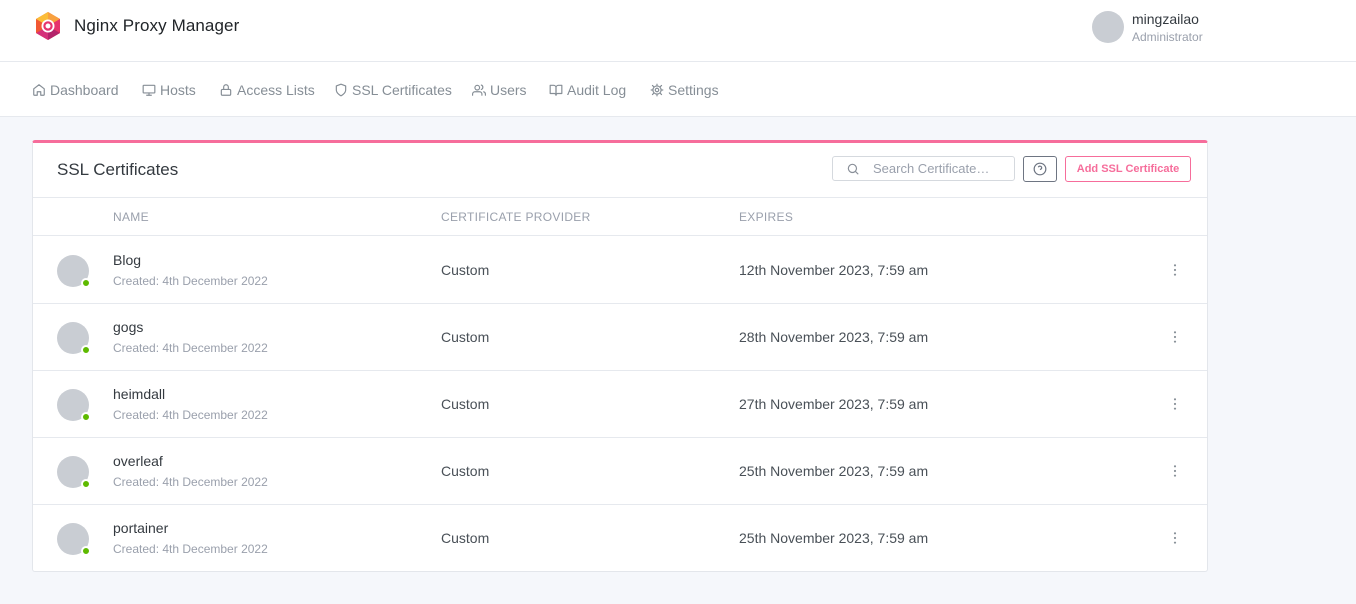 Image resolution: width=1356 pixels, height=604 pixels. Describe the element at coordinates (693, 90) in the screenshot. I see `nav-label: Settings` at that location.